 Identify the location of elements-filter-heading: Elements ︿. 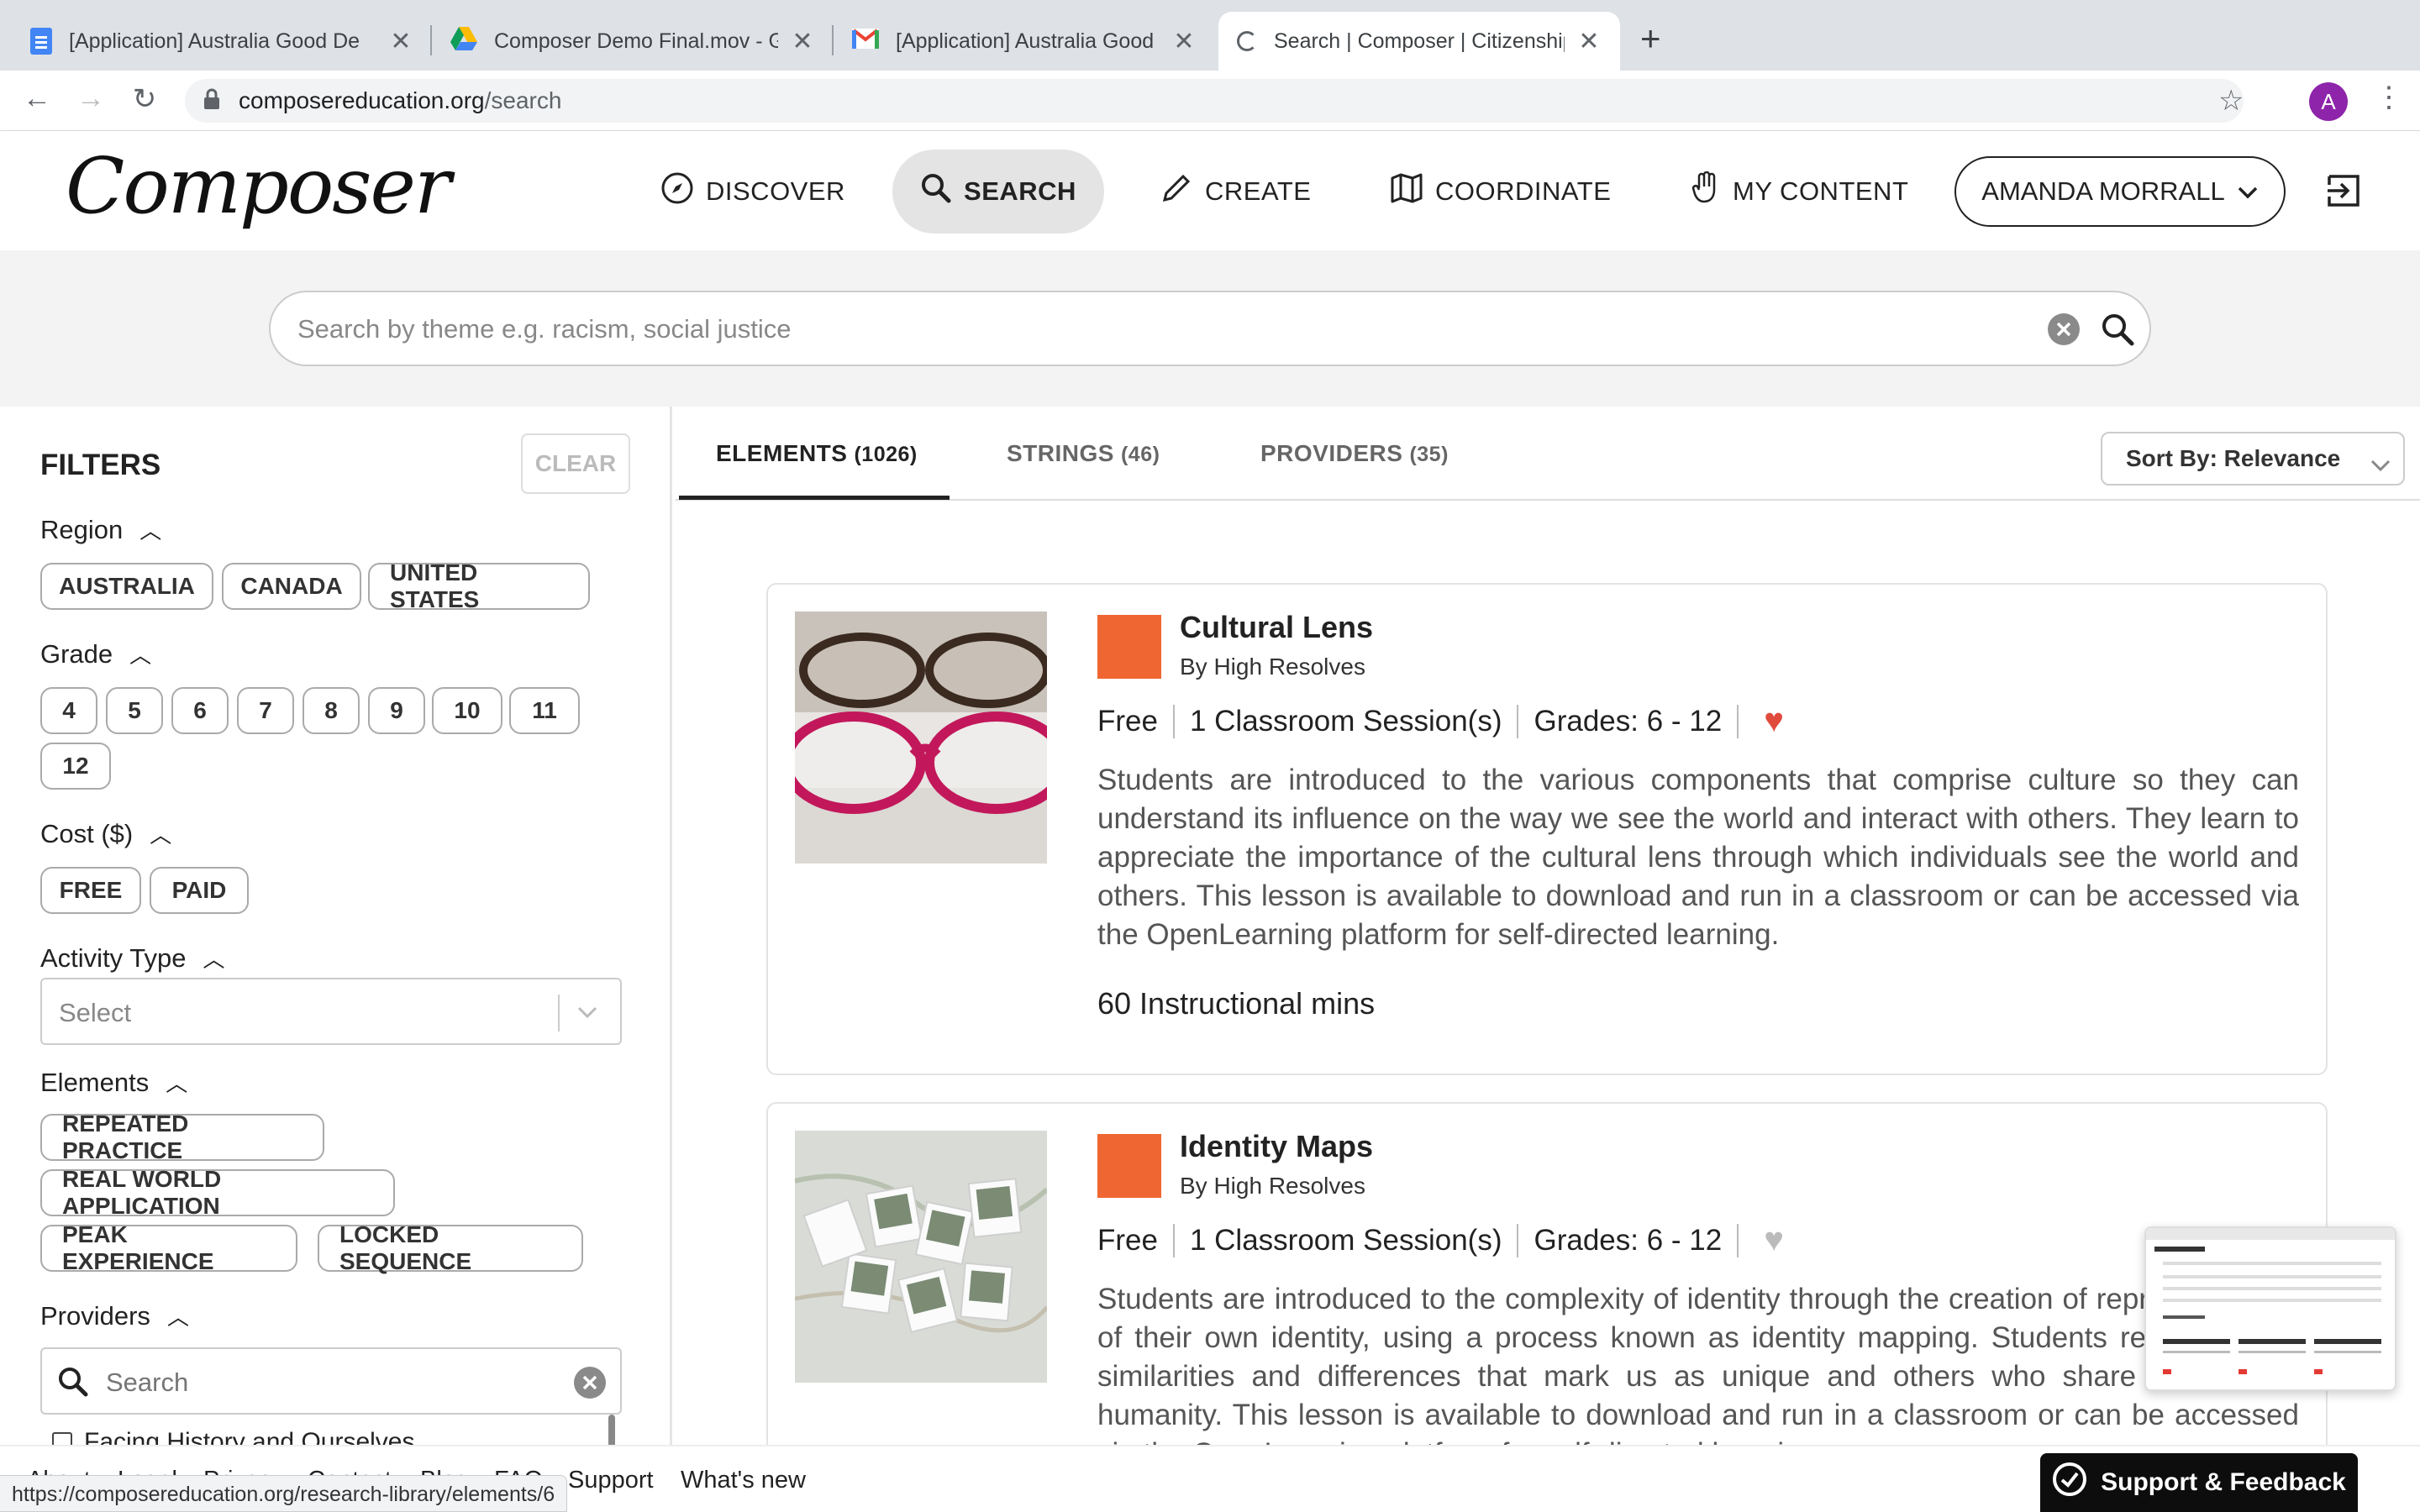
(113, 1082).